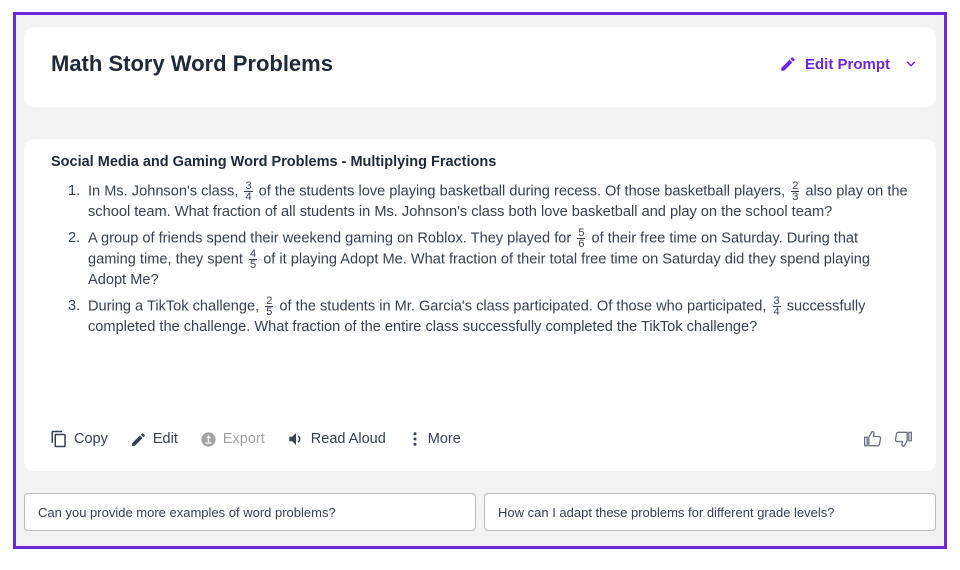 This screenshot has width=960, height=570. I want to click on fraction: 56, so click(581, 239).